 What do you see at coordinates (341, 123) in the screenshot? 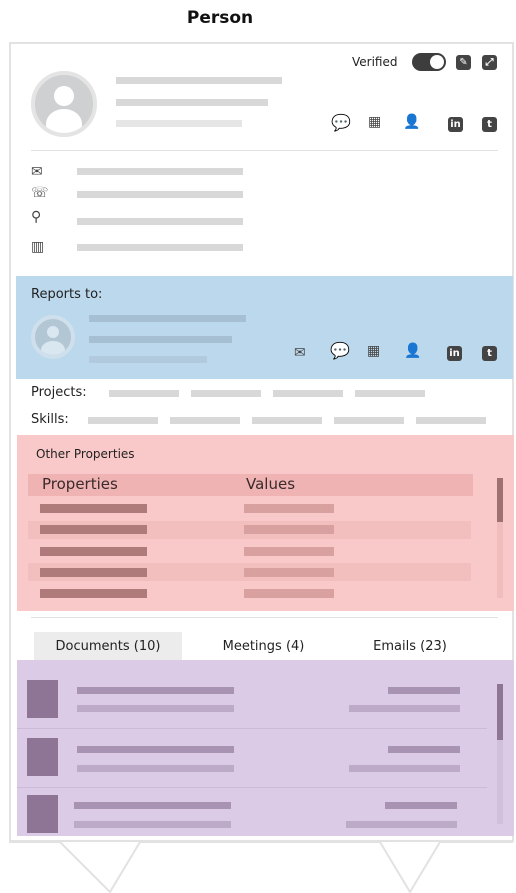
I see `chat-icon: 💬` at bounding box center [341, 123].